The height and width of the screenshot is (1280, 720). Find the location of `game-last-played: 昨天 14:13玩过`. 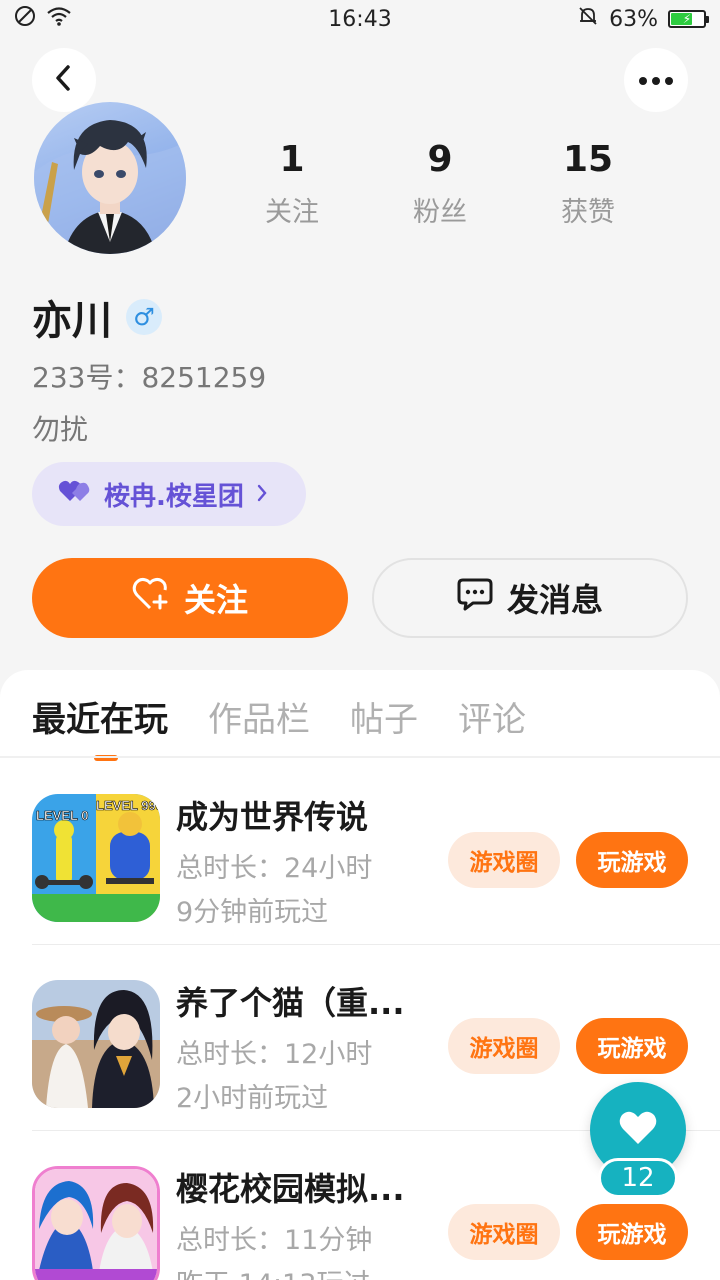

game-last-played: 昨天 14:13玩过 is located at coordinates (273, 1271).